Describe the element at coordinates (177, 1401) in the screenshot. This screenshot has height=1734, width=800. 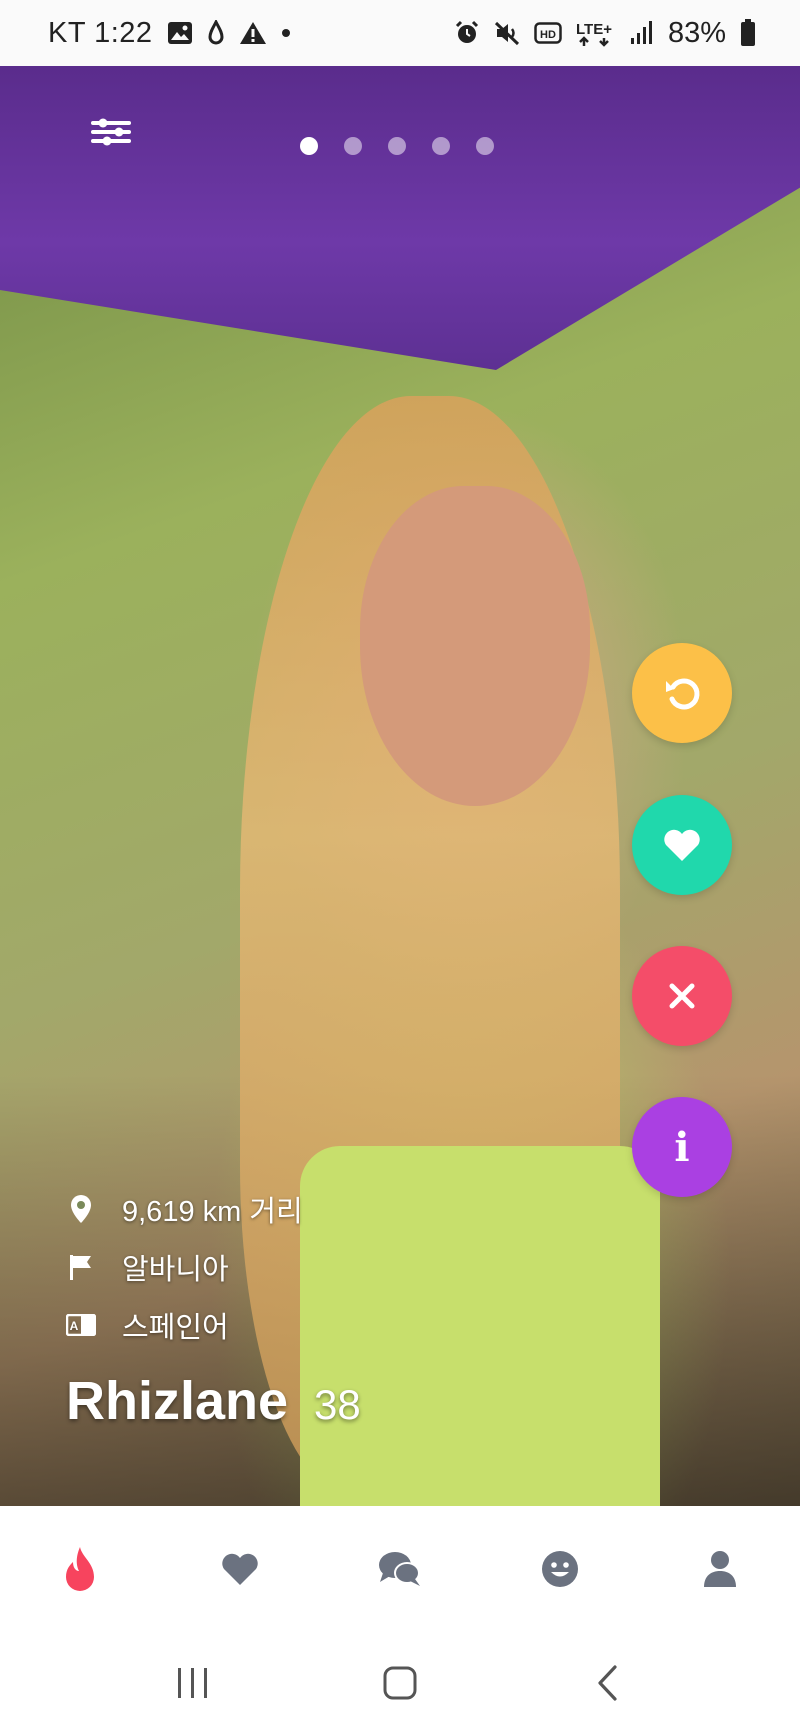
I see `profile-name: Rhizlane` at that location.